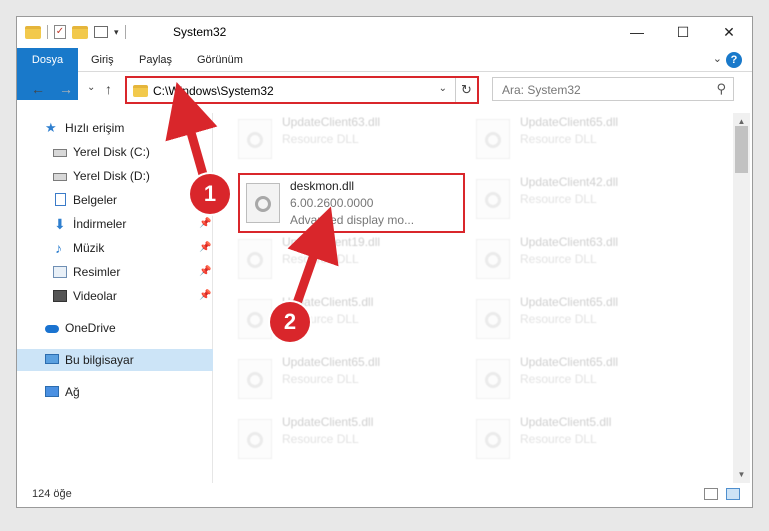  I want to click on help-icon: ?, so click(734, 60).